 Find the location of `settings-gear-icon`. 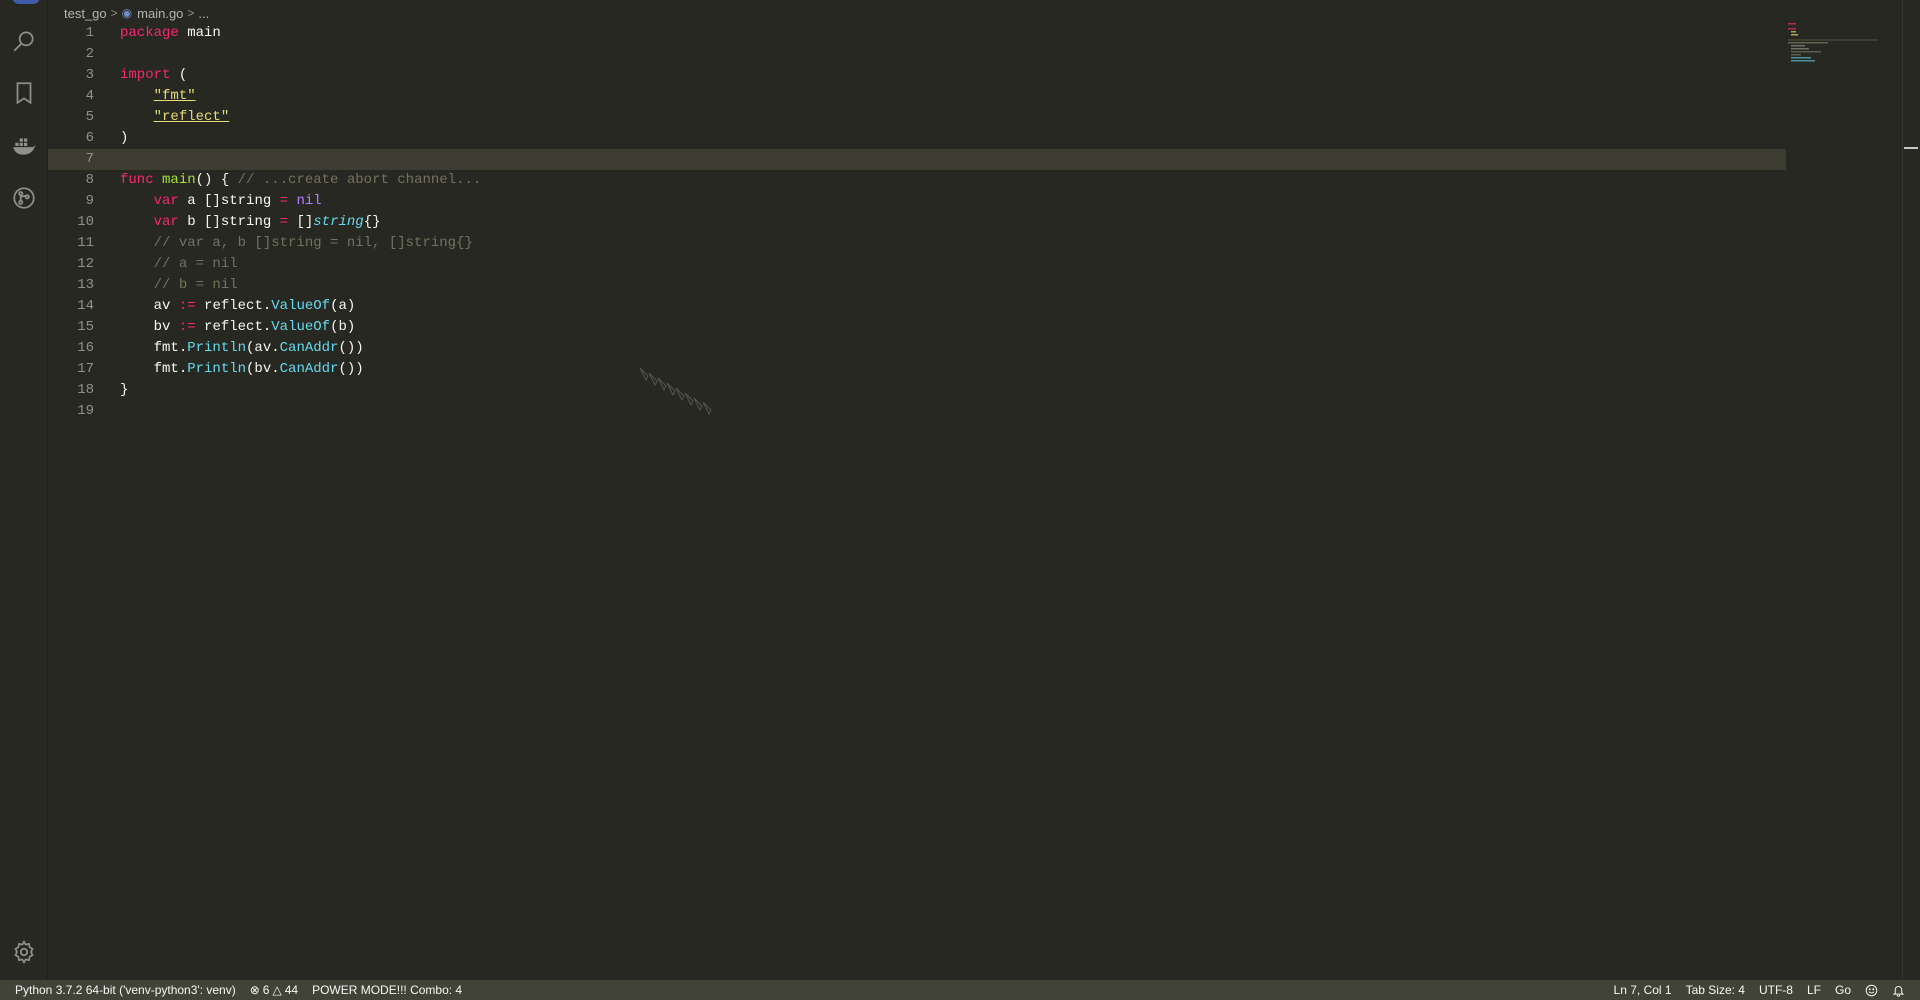

settings-gear-icon is located at coordinates (24, 952).